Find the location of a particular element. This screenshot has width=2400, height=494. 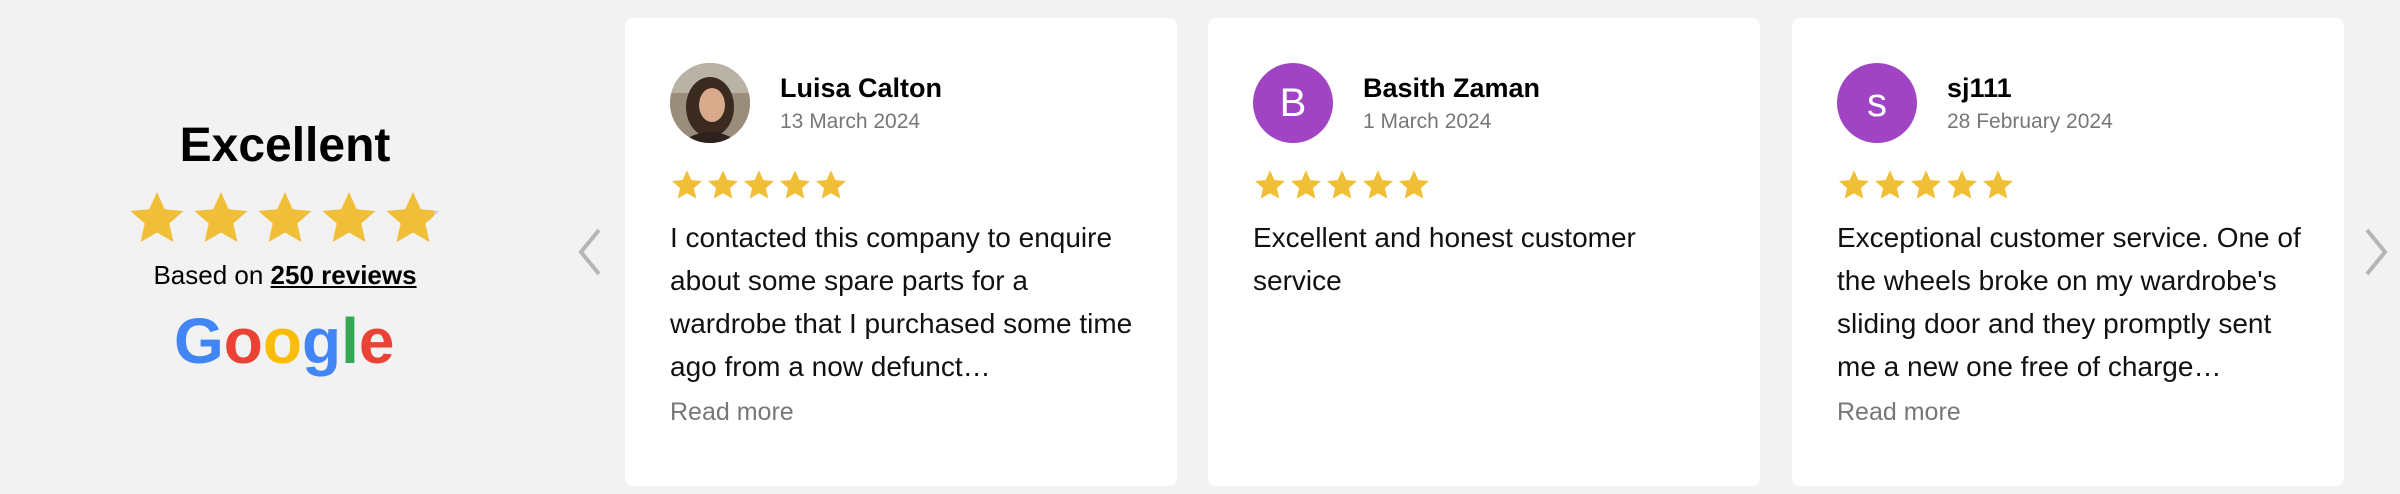

chevron-right-icon is located at coordinates (2376, 252).